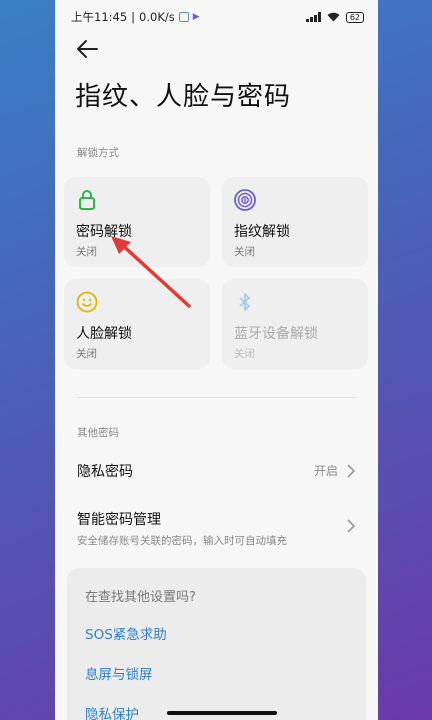  Describe the element at coordinates (262, 232) in the screenshot. I see `tile-name: 指纹解锁` at that location.